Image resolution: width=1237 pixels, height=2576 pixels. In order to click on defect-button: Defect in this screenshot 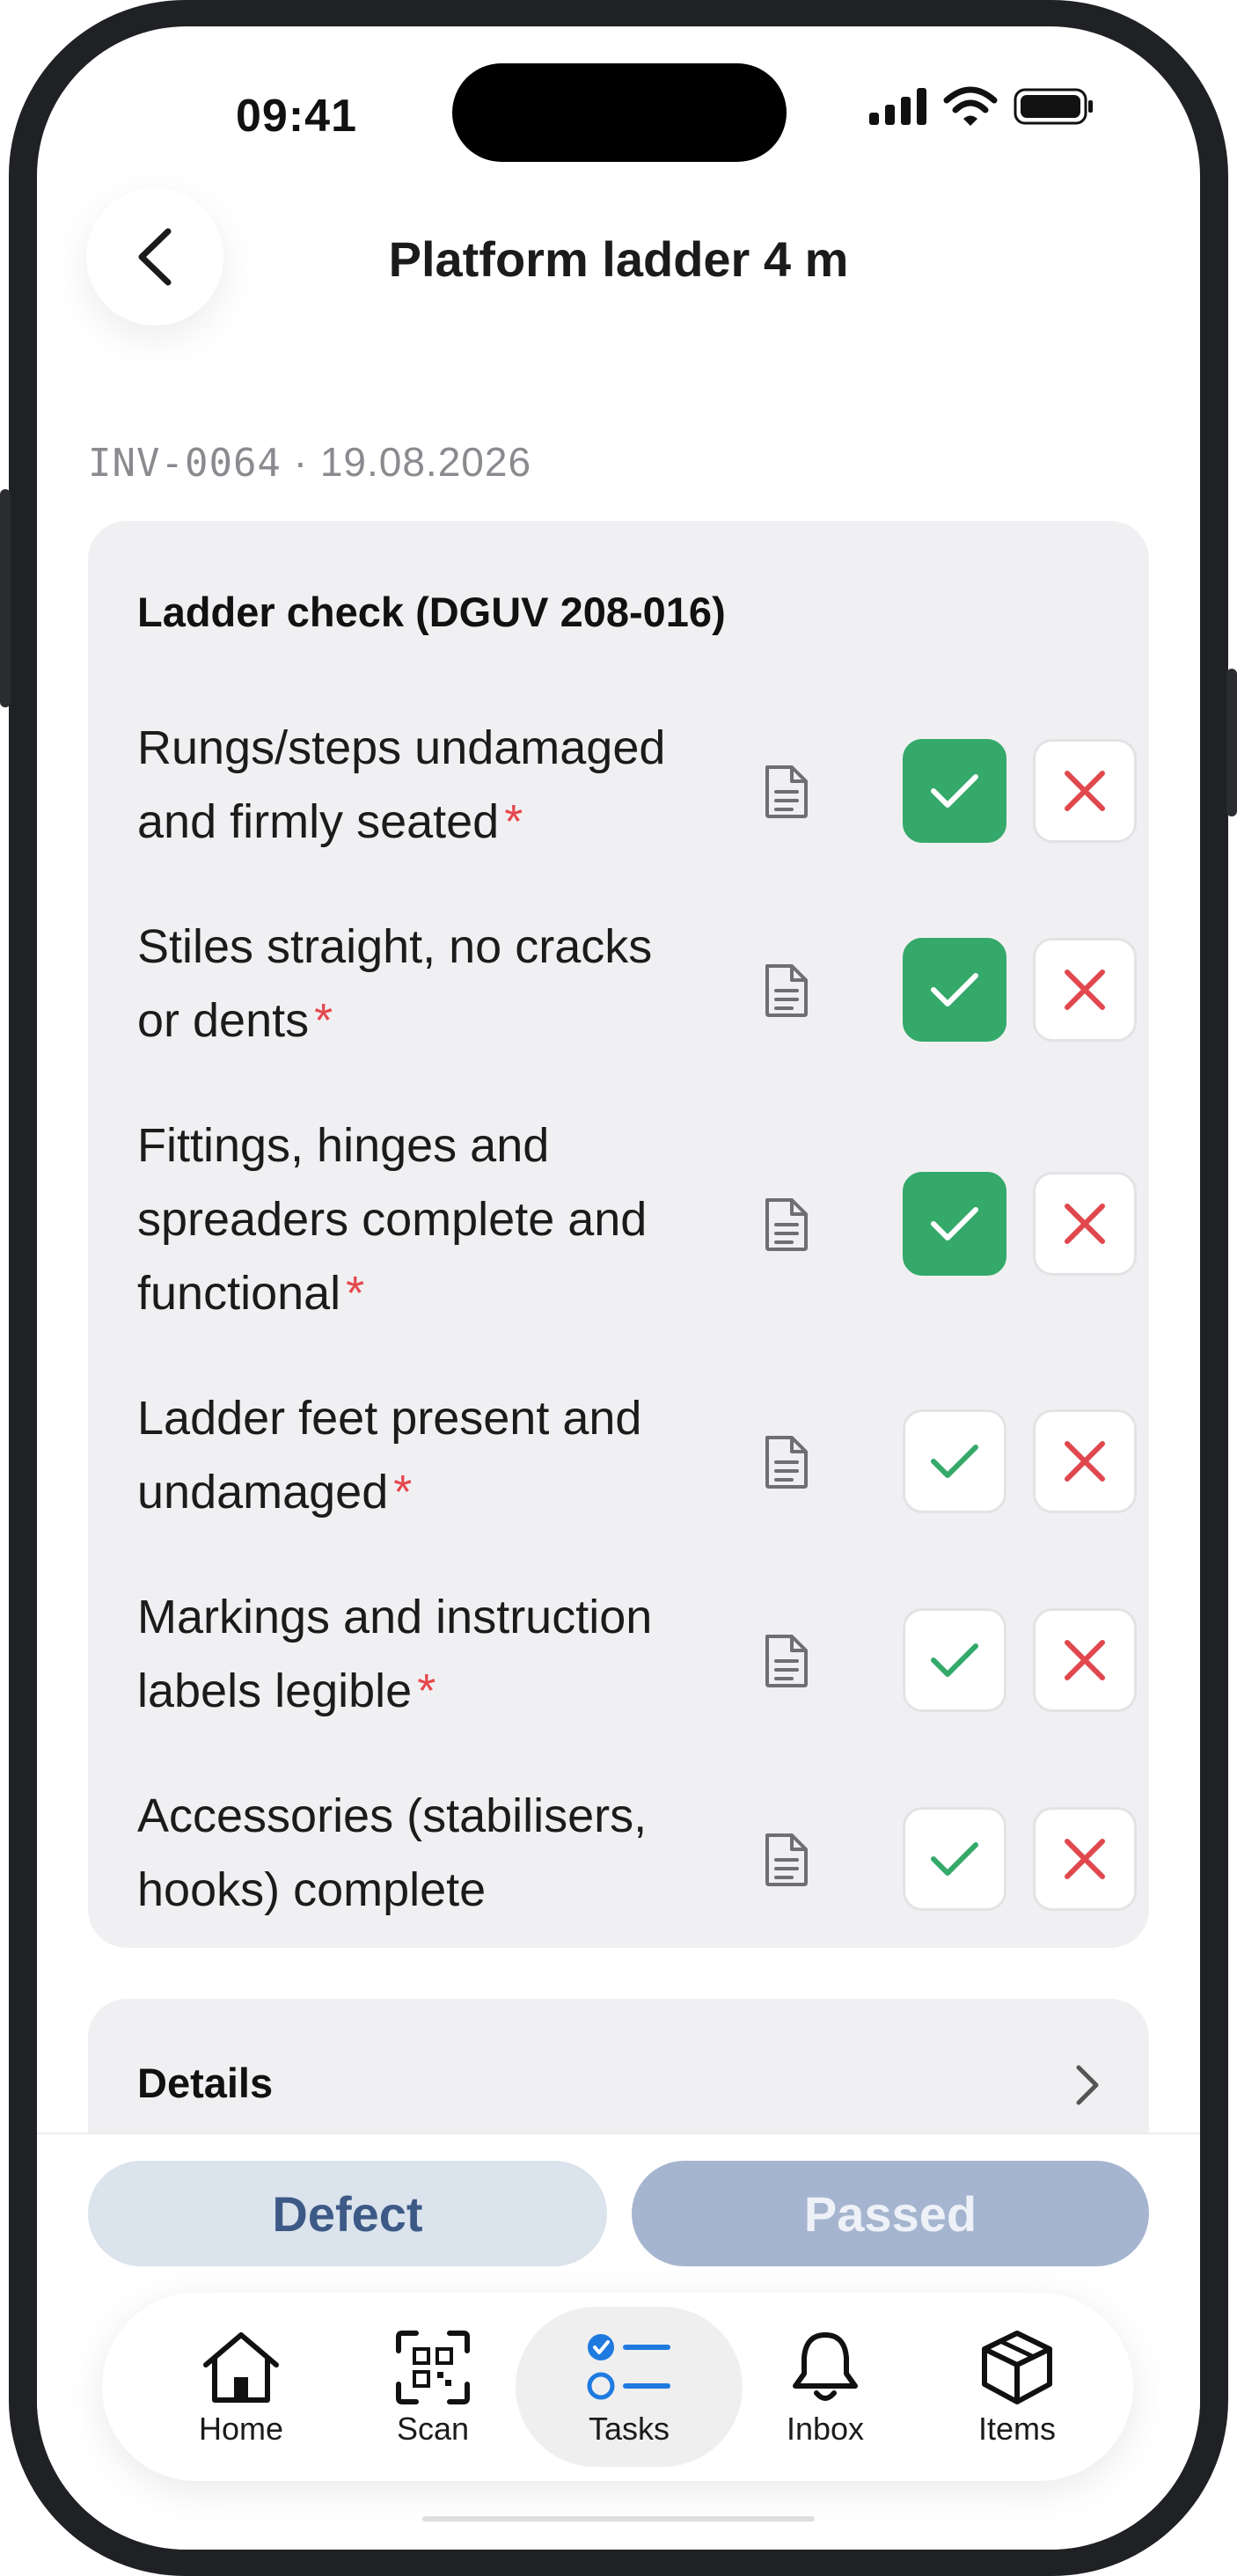, I will do `click(347, 2213)`.